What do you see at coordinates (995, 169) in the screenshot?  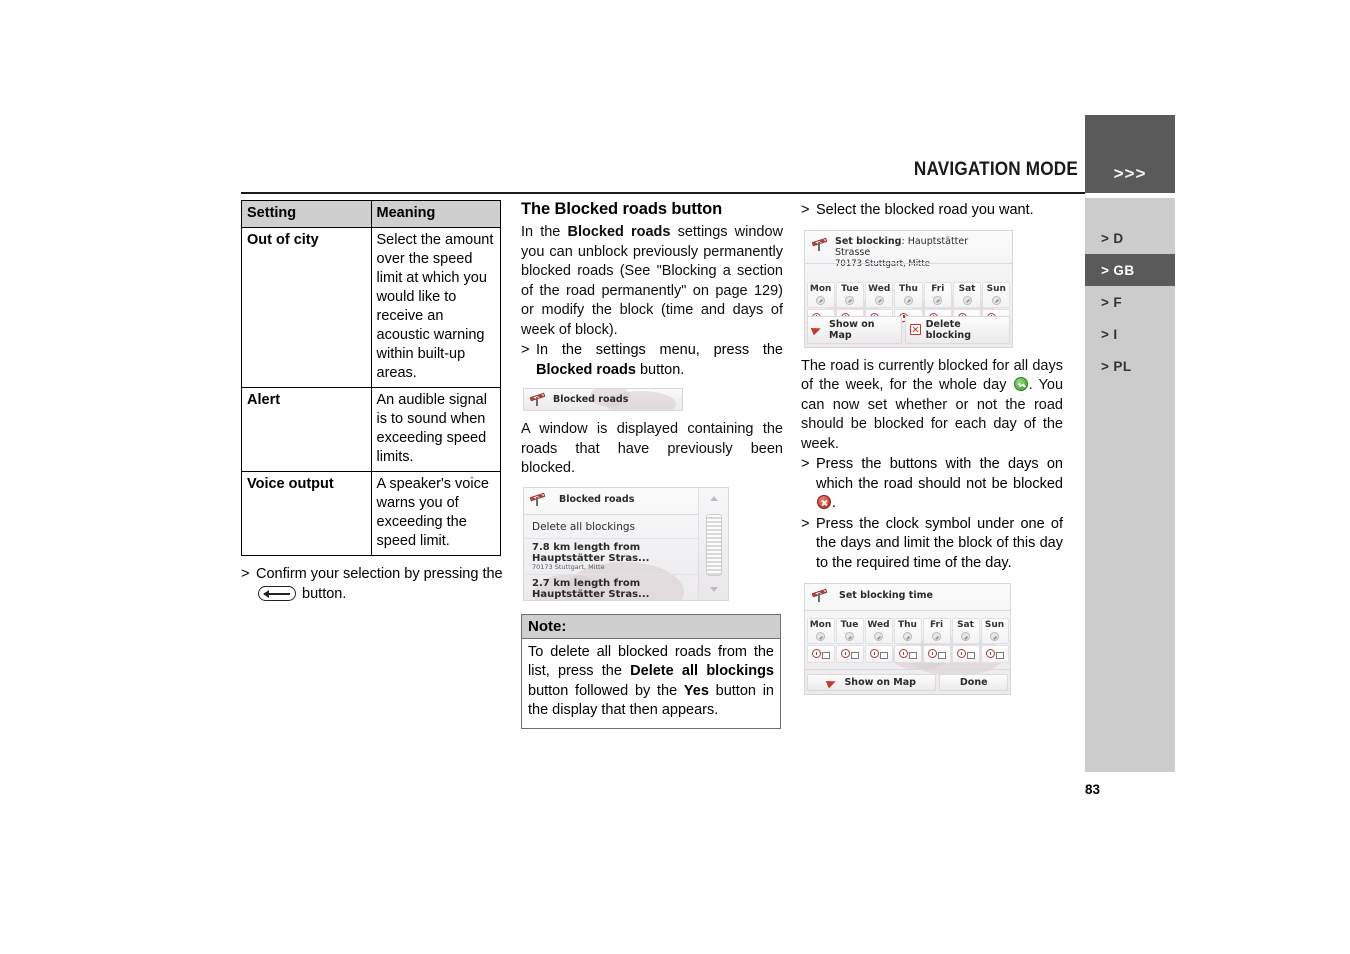 I see `page-header-title: NAVIGATION MODE` at bounding box center [995, 169].